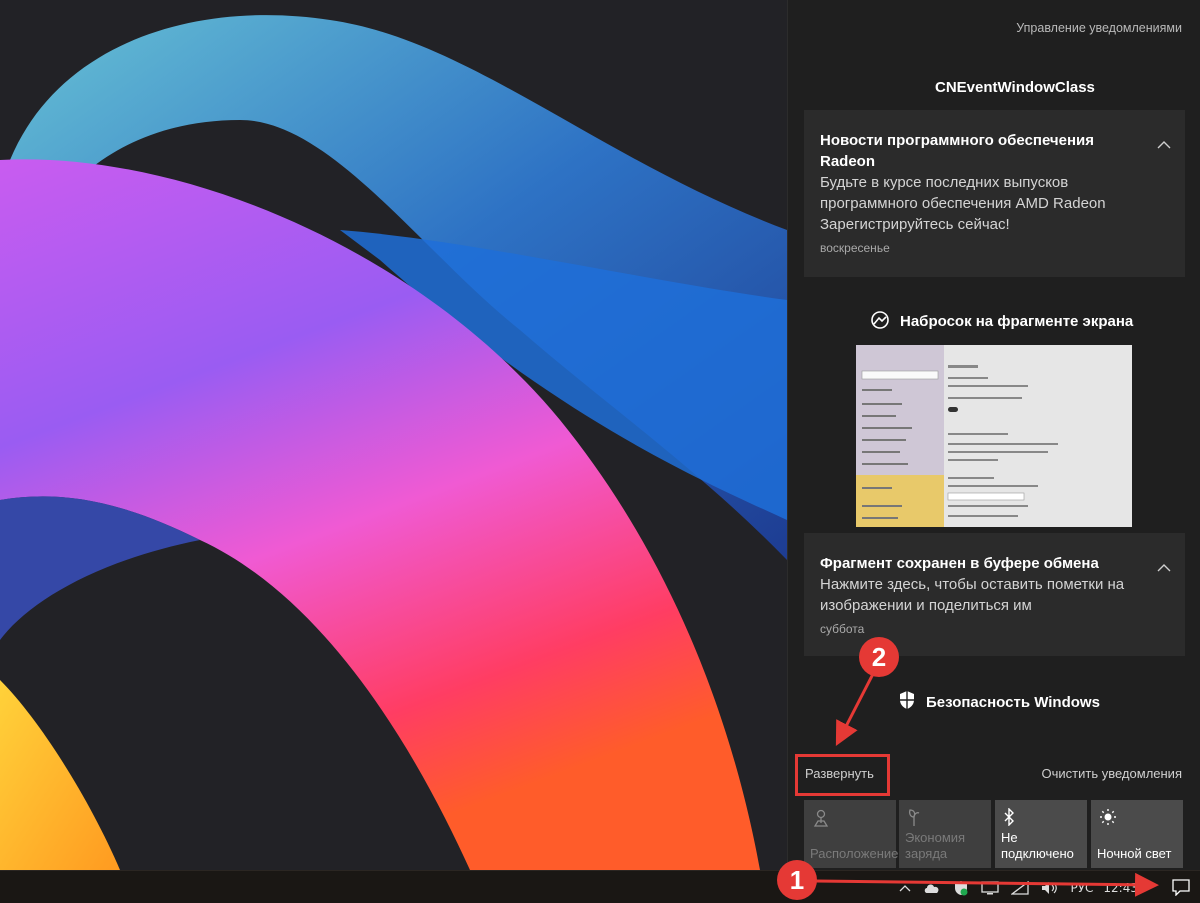 The height and width of the screenshot is (903, 1200). Describe the element at coordinates (854, 853) in the screenshot. I see `quick-action-label: Расположение` at that location.